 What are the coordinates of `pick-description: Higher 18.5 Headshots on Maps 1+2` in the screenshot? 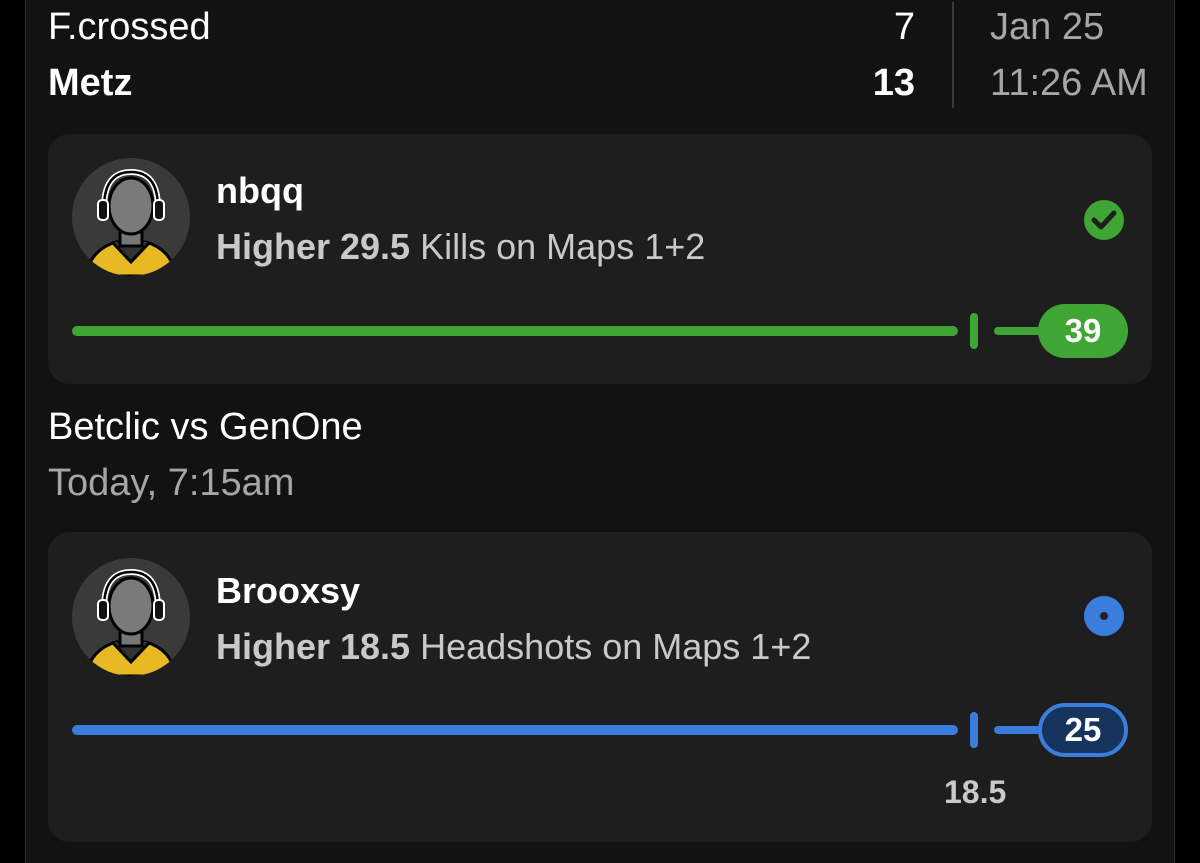 It's located at (513, 647).